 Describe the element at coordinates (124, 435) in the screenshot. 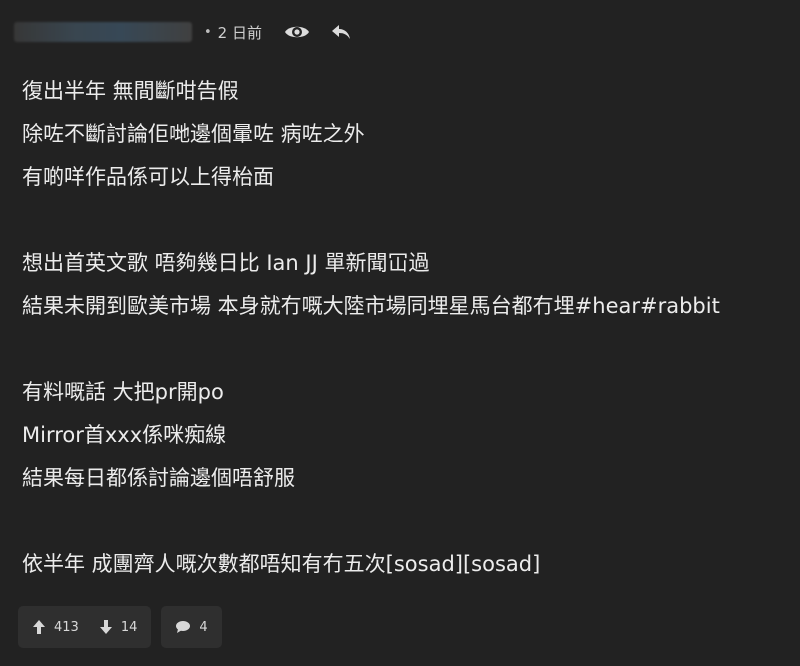

I see `post-line: Mirror首xxx係咪痴線` at that location.